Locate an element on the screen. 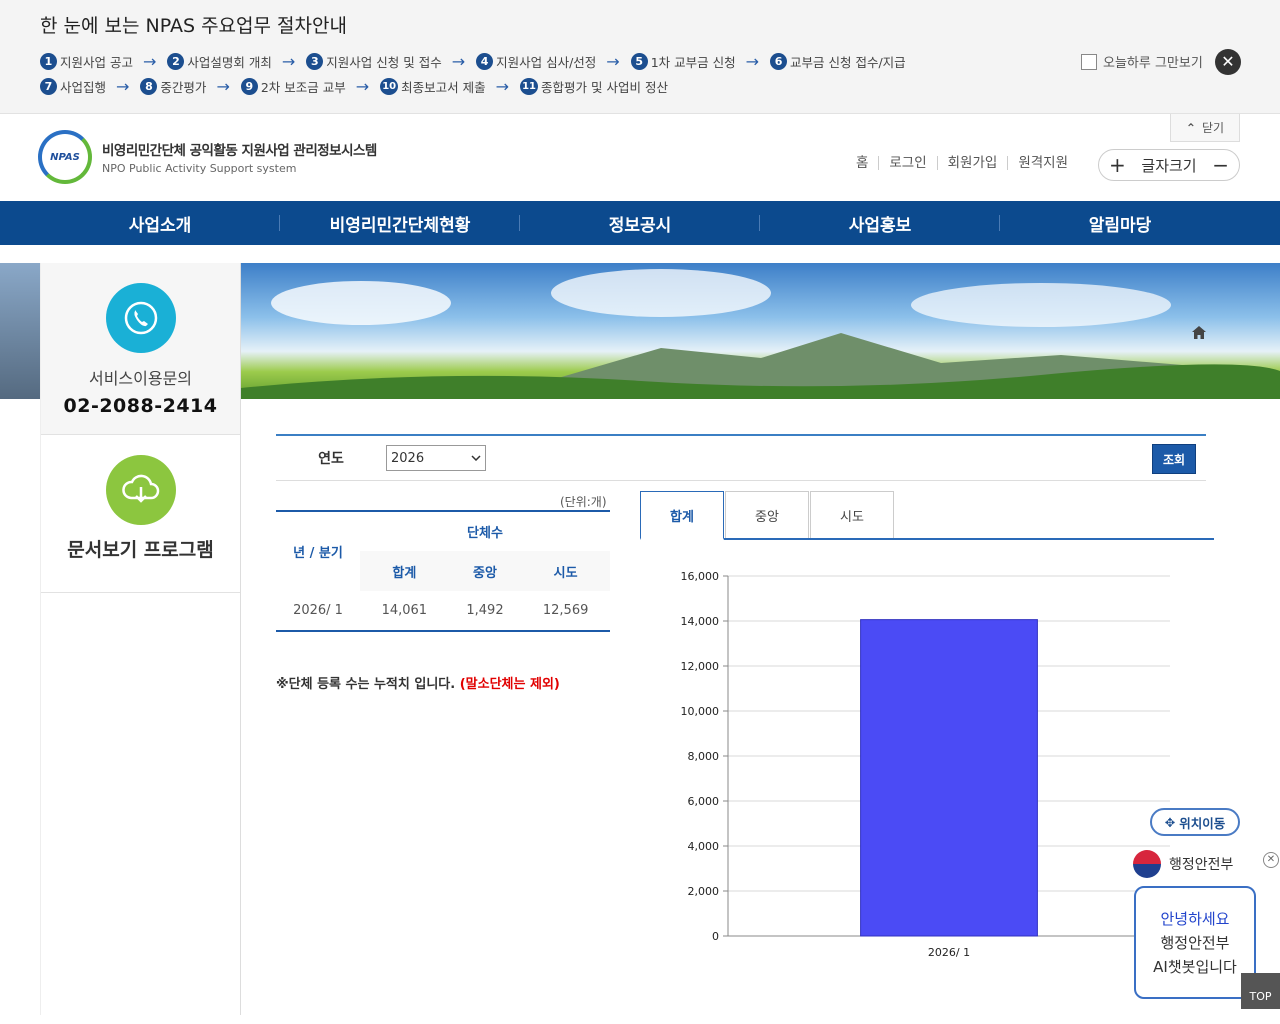  cell-period: 2026/ 1 is located at coordinates (318, 610).